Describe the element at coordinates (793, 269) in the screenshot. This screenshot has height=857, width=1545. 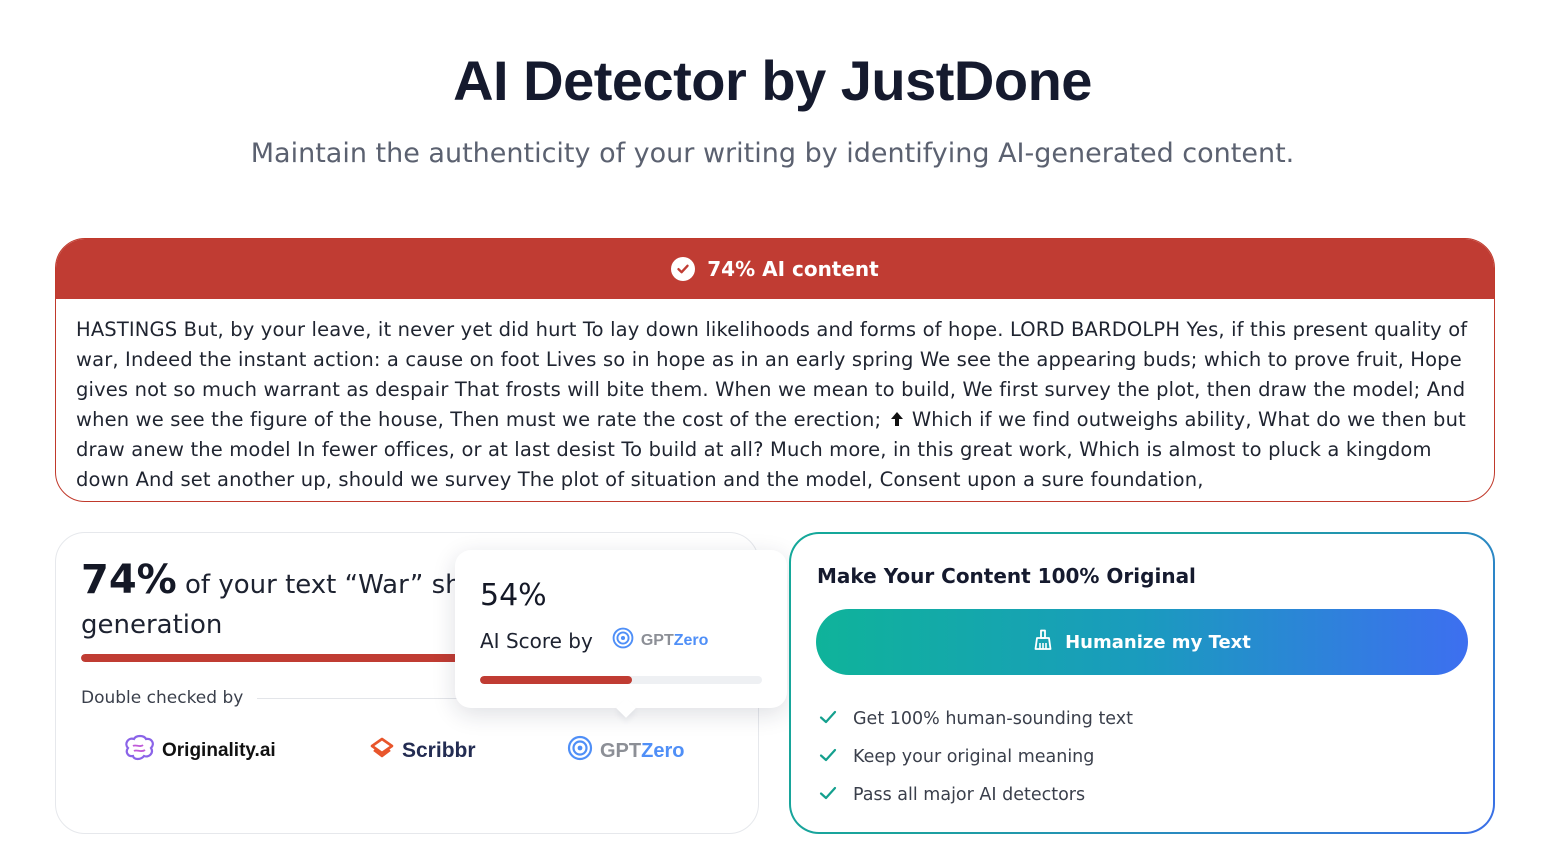
I see `ai-content-label: 74% AI content` at that location.